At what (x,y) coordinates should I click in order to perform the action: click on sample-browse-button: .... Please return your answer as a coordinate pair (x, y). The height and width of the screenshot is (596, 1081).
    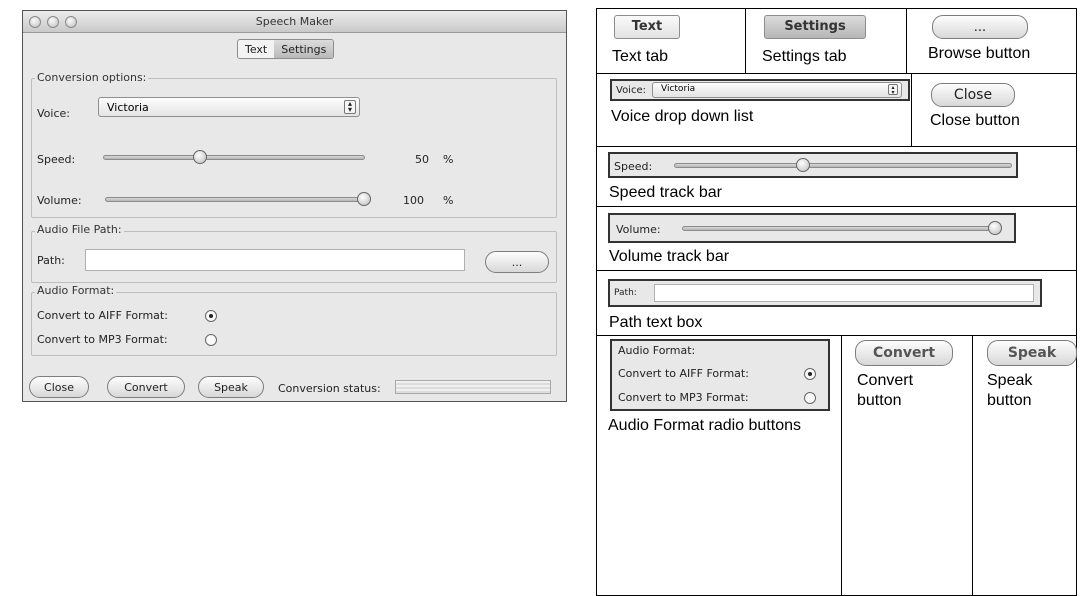
    Looking at the image, I should click on (980, 27).